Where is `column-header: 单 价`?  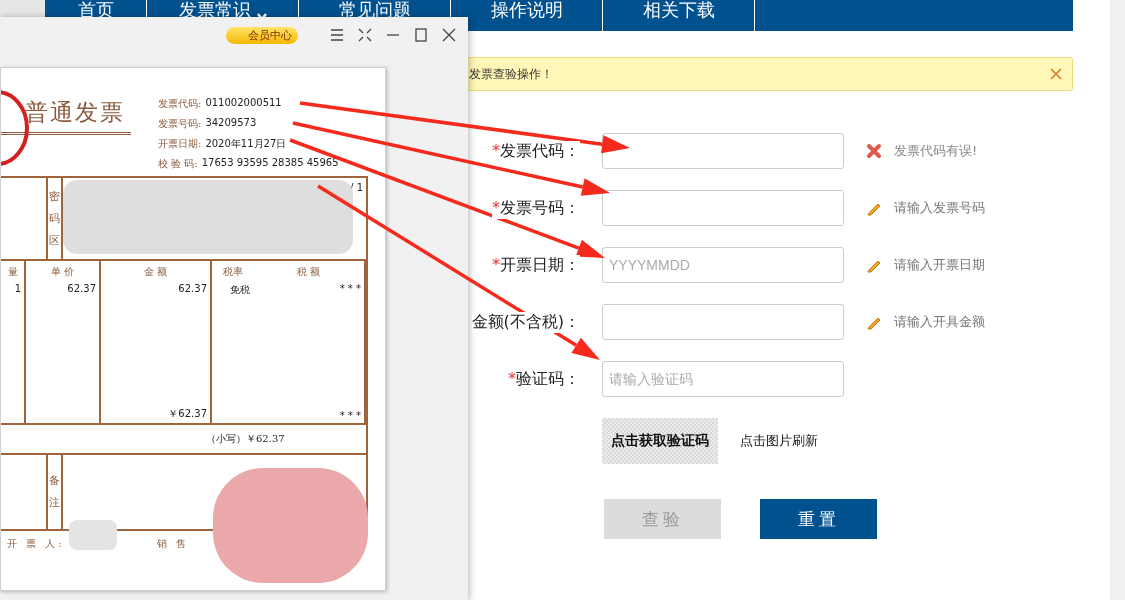
column-header: 单 价 is located at coordinates (62, 272).